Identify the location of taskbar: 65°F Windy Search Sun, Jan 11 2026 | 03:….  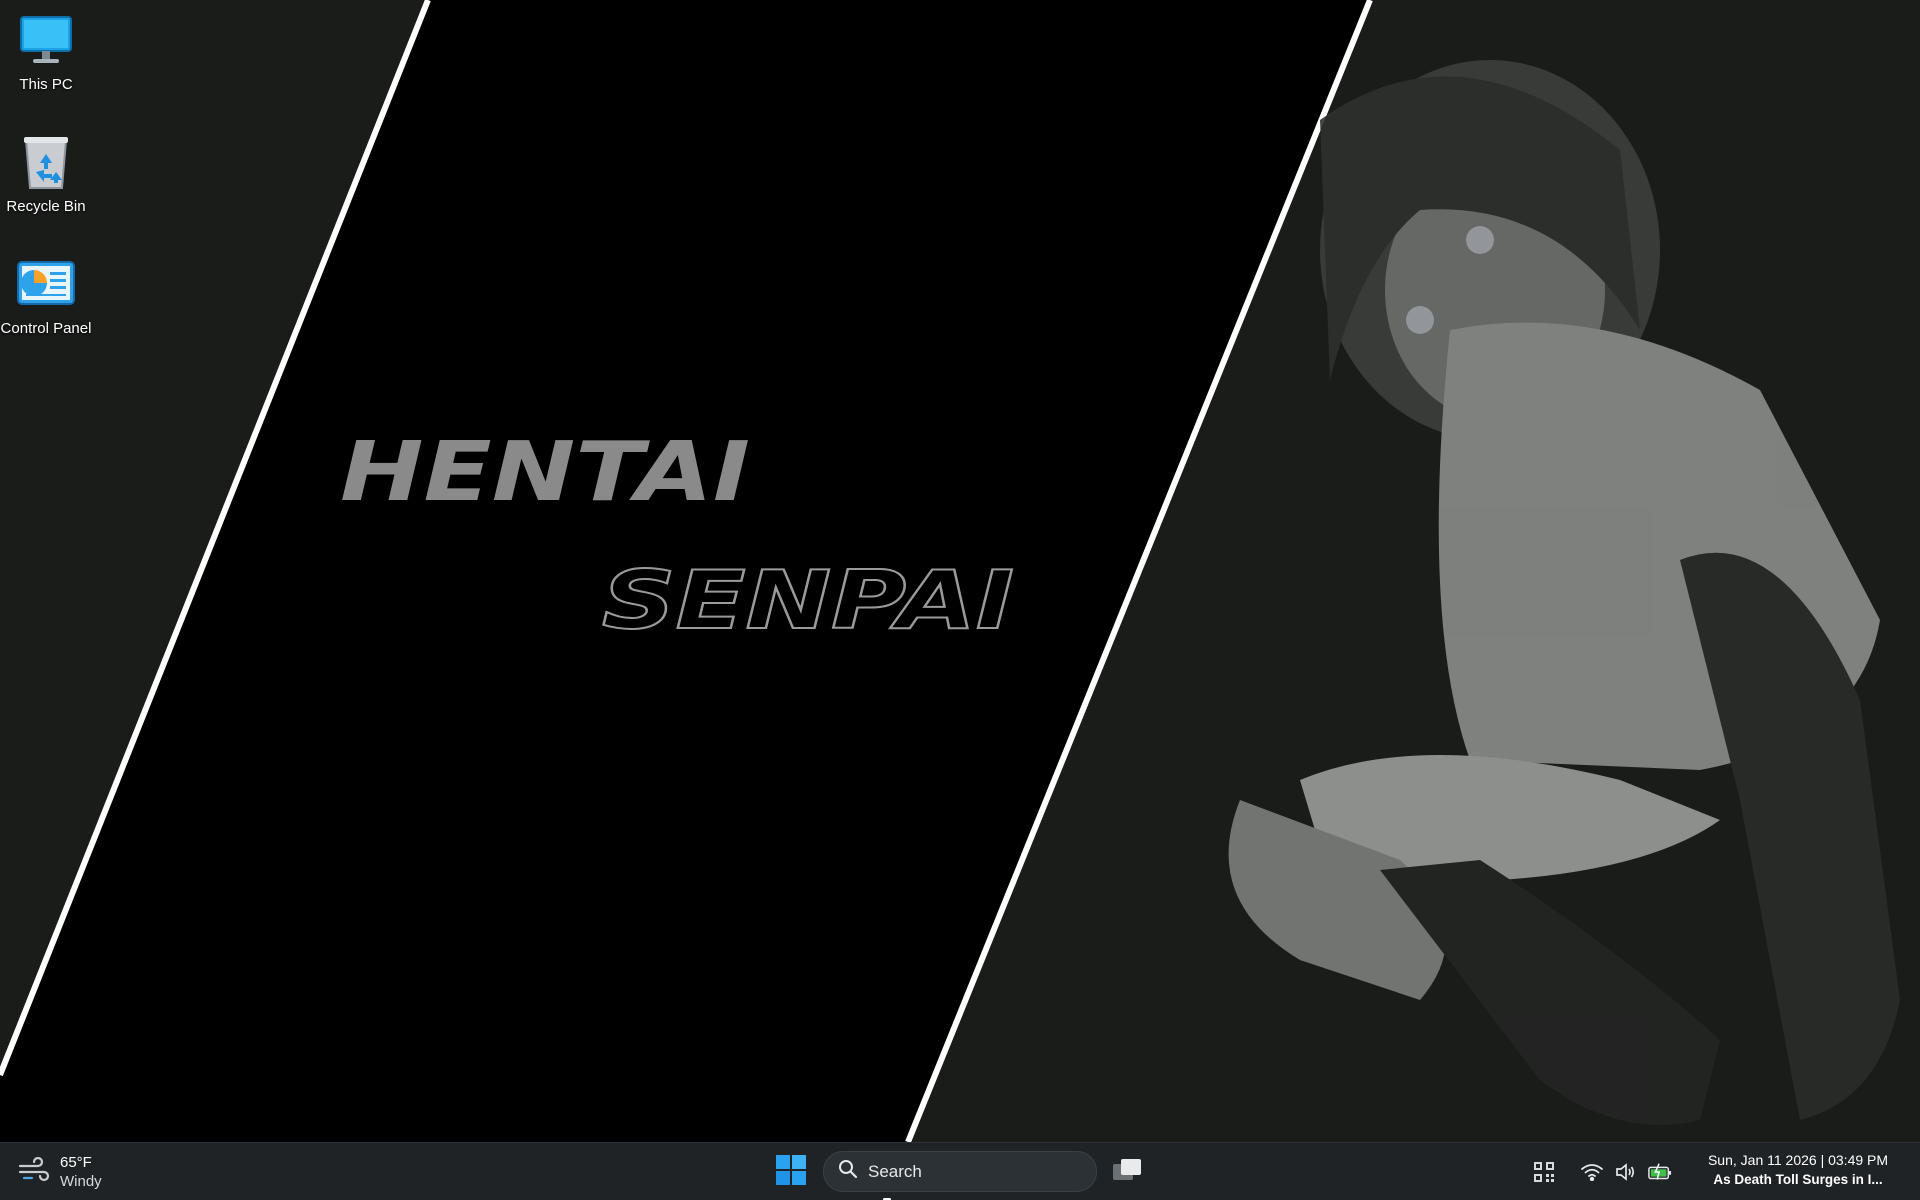
(960, 1171).